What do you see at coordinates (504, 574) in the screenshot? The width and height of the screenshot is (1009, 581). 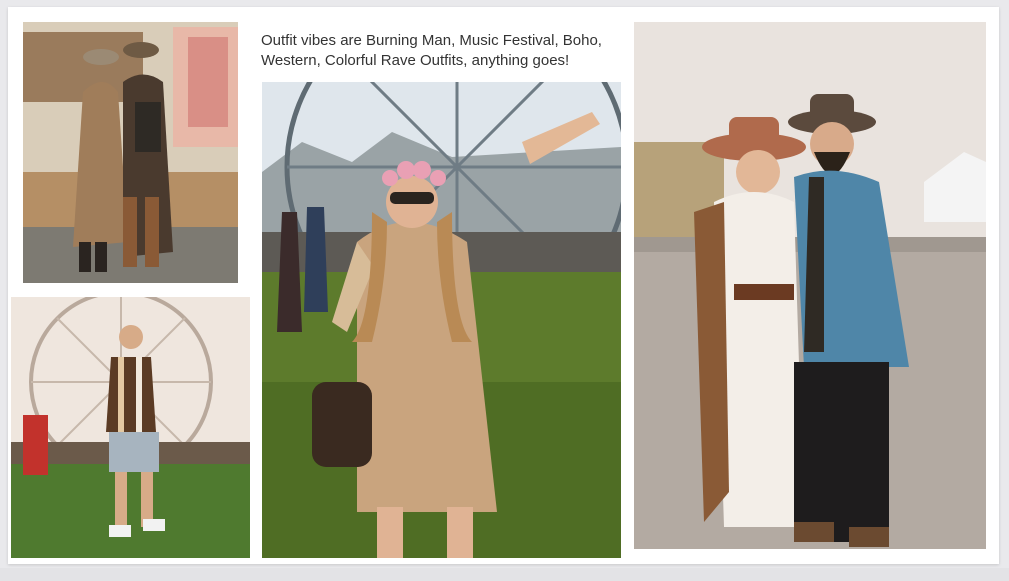 I see `bottom-bar` at bounding box center [504, 574].